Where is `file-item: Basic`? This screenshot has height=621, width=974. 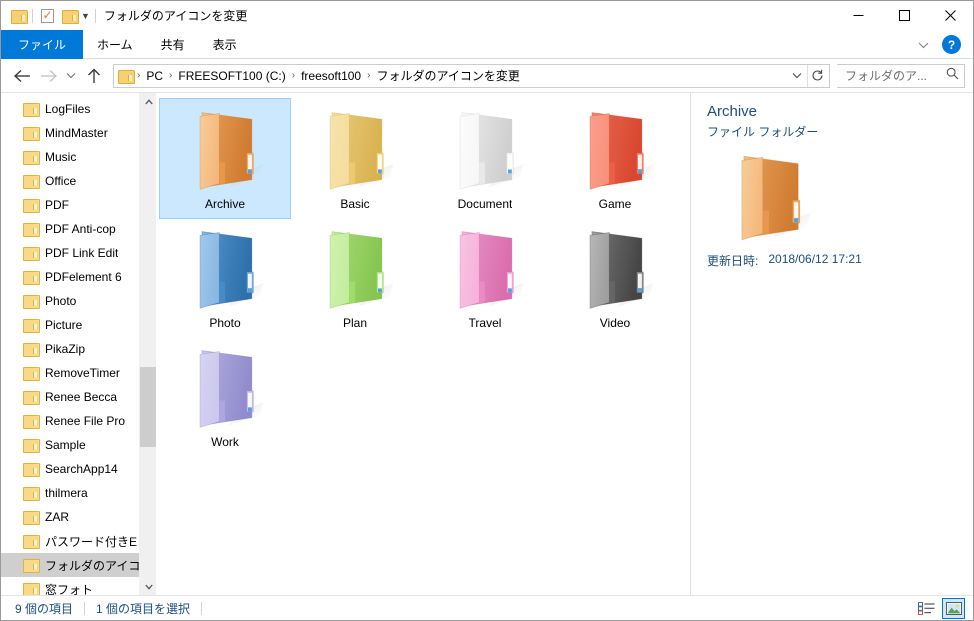
file-item: Basic is located at coordinates (355, 158).